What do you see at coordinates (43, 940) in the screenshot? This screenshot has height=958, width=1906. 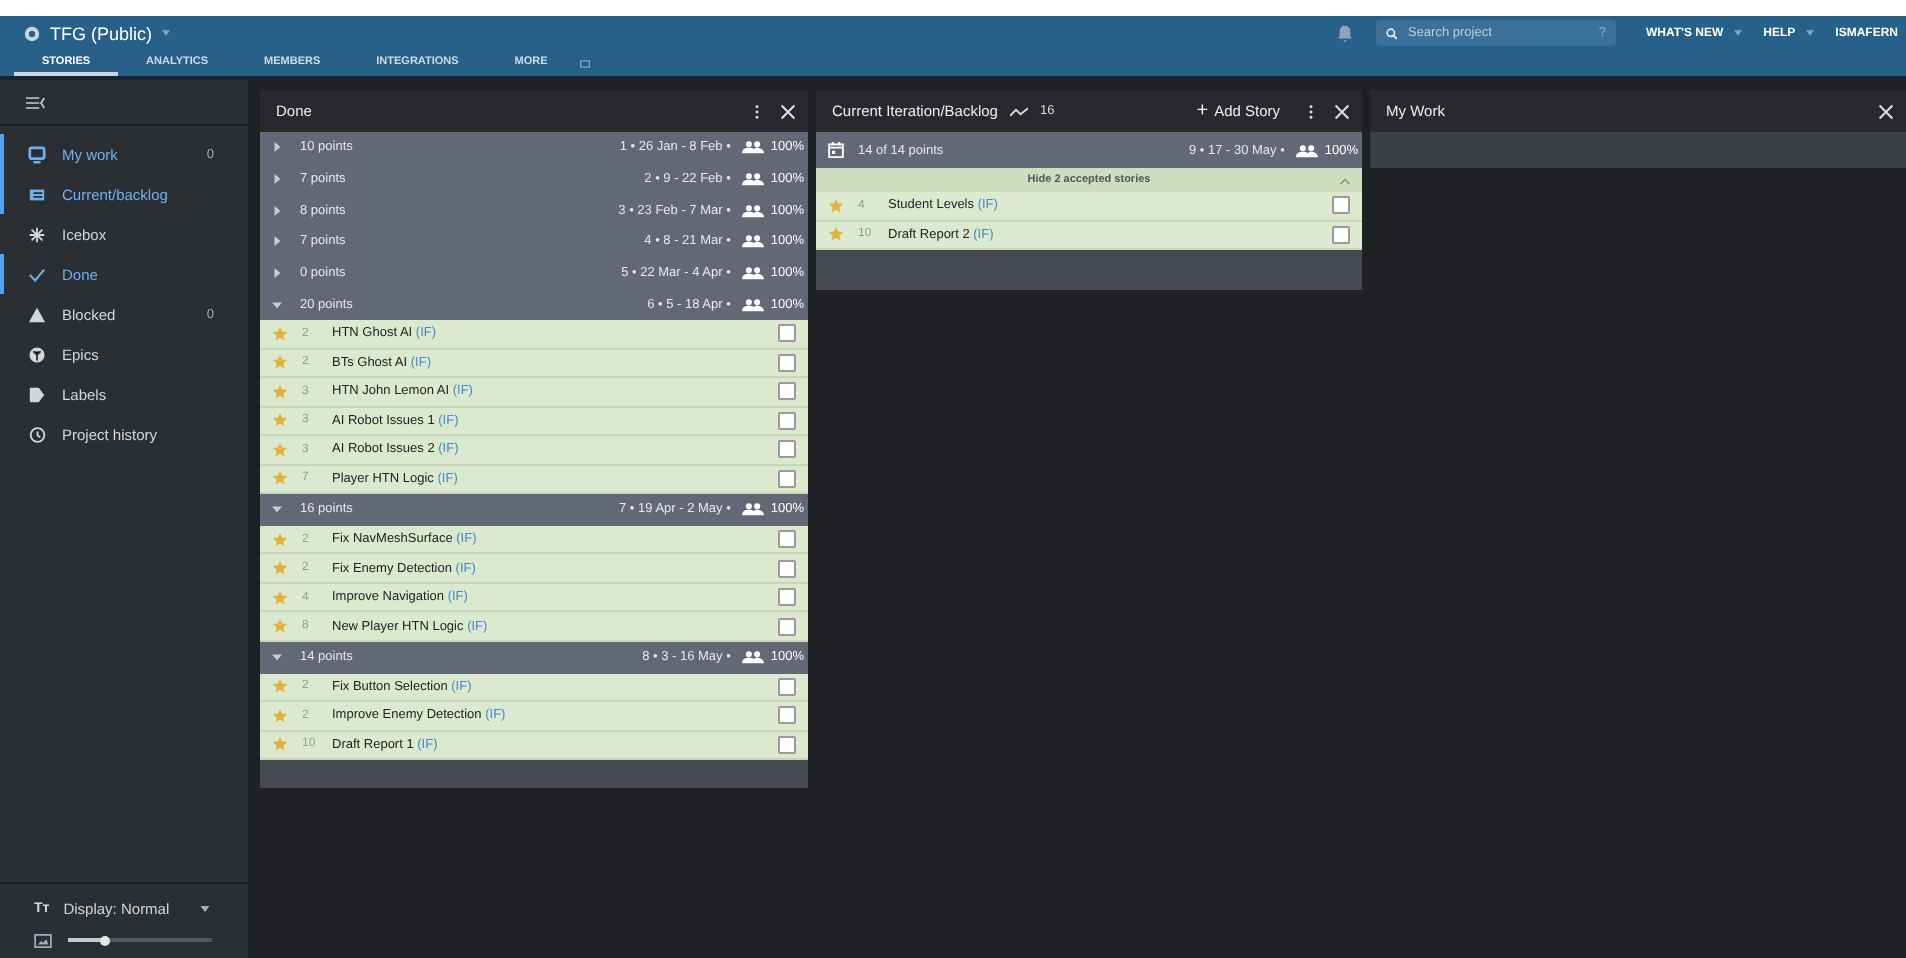 I see `image-icon` at bounding box center [43, 940].